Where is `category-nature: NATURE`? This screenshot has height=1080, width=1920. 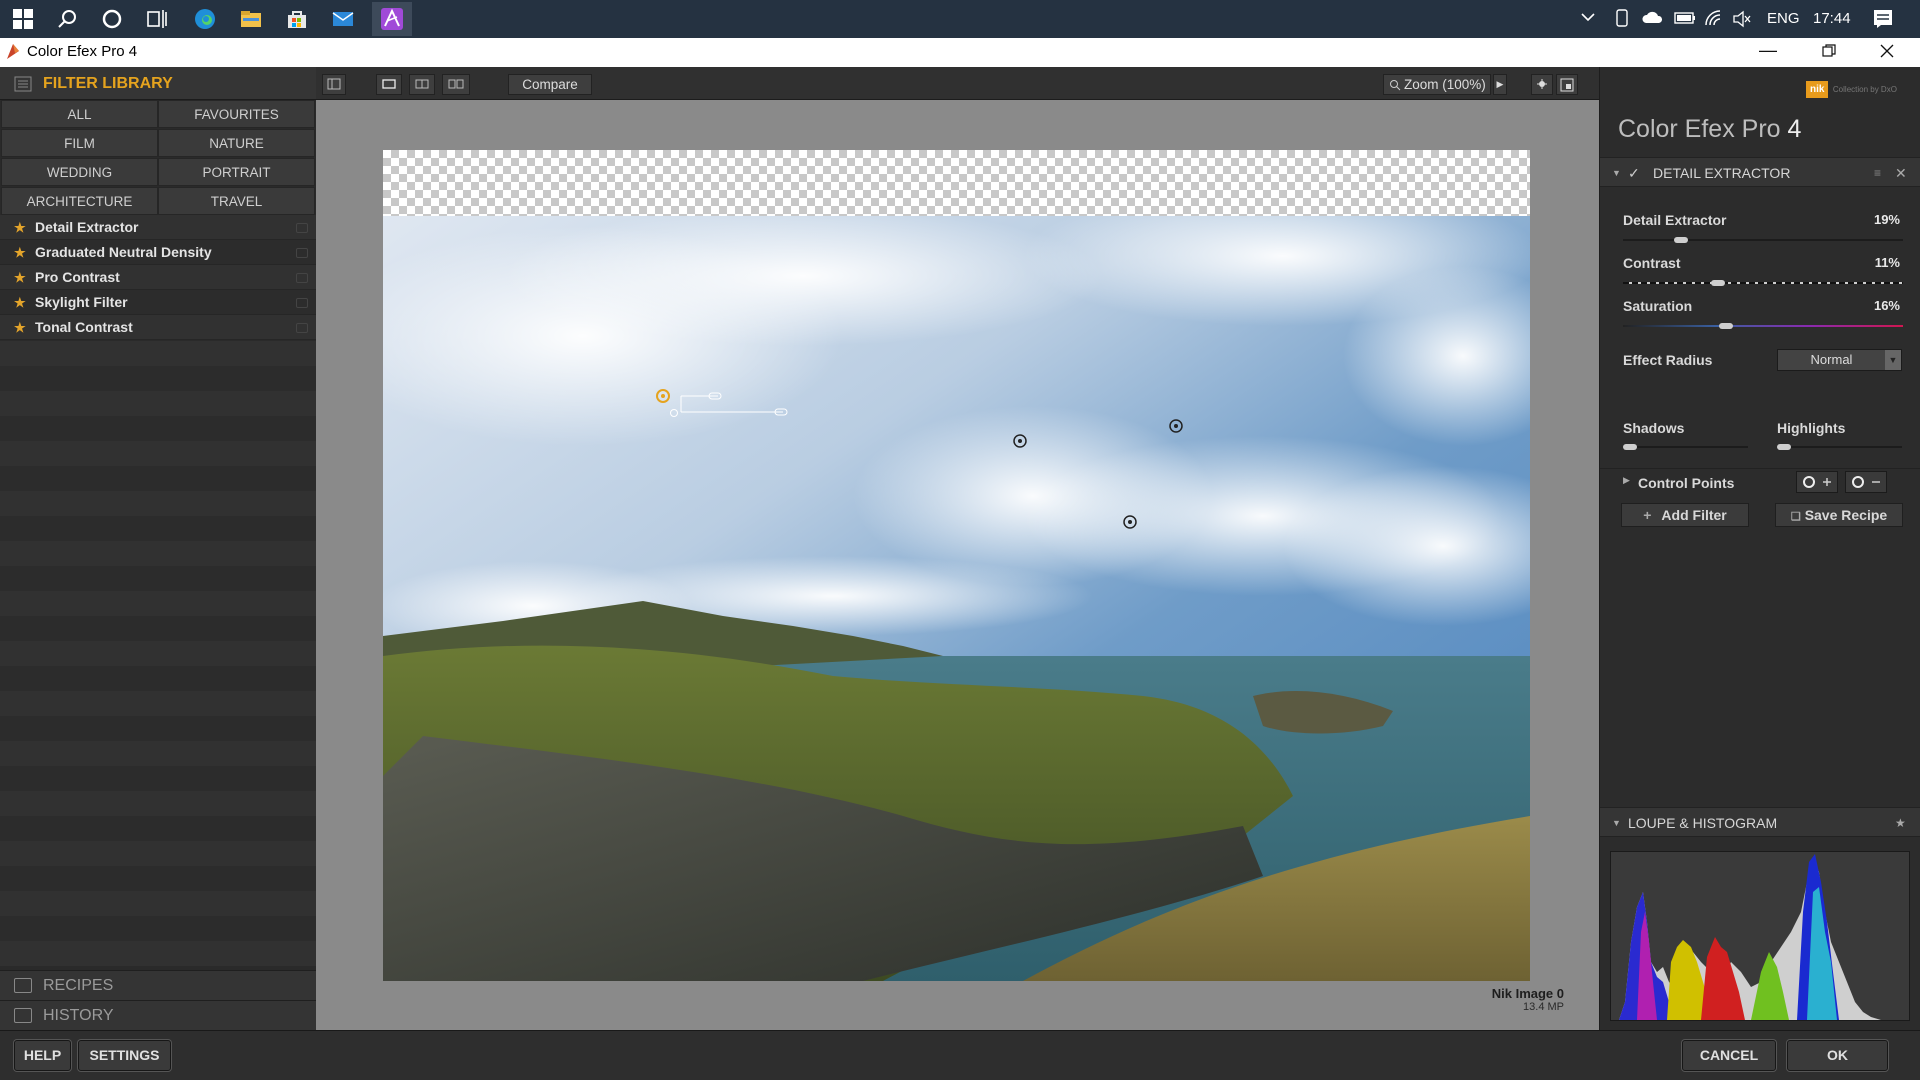
category-nature: NATURE is located at coordinates (236, 143).